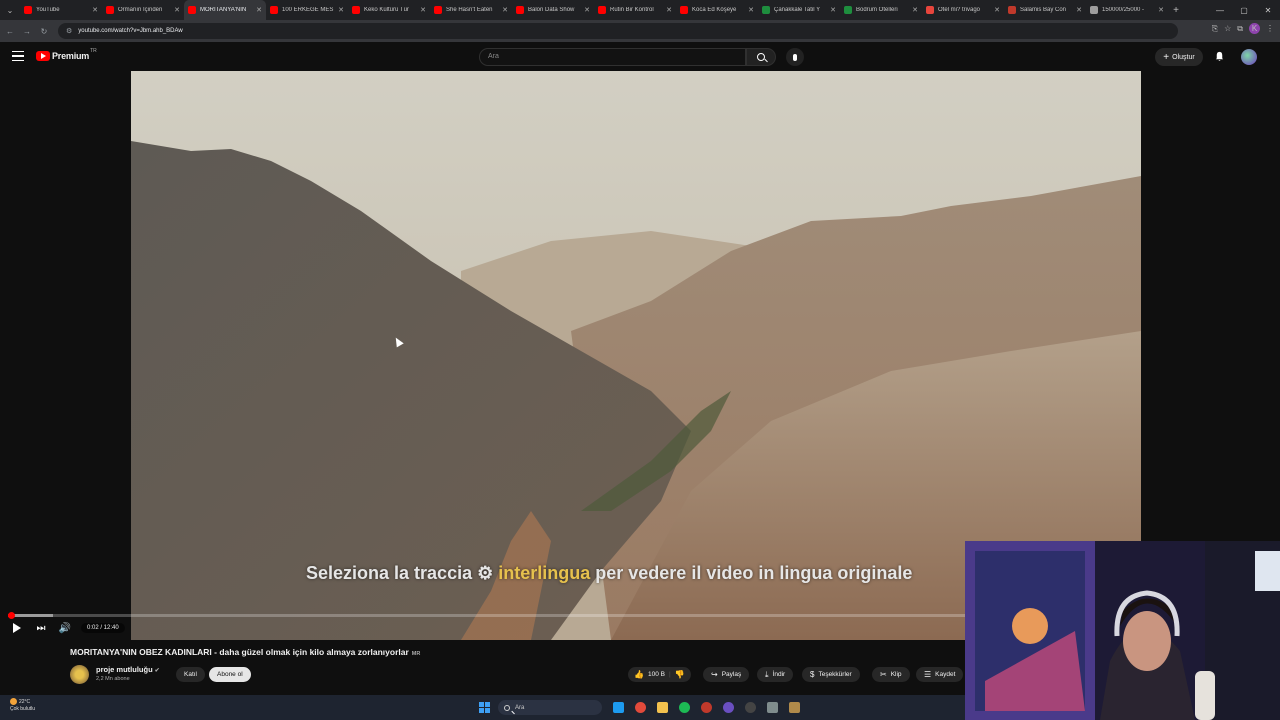 This screenshot has width=1280, height=720. Describe the element at coordinates (1179, 57) in the screenshot. I see `create-button: + Oluştur` at that location.